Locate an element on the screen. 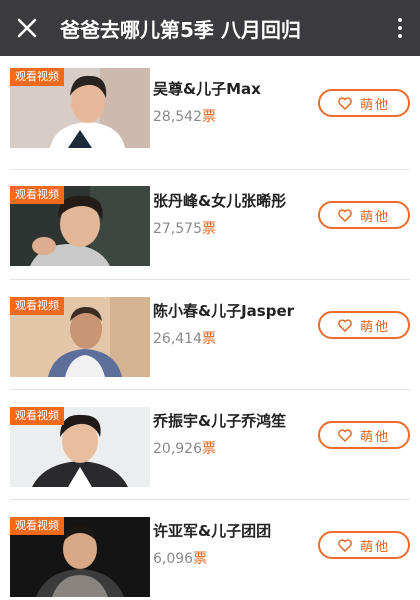  app-header: 爸爸去哪儿第5季 八月回归 is located at coordinates (210, 28).